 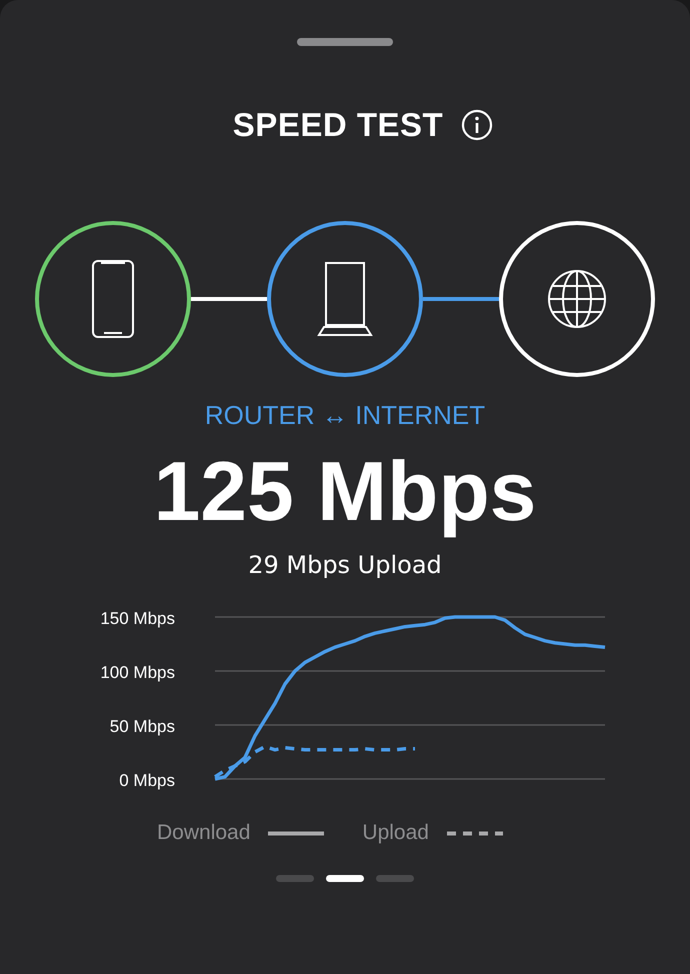 I want to click on dashed-legend-line, so click(x=474, y=833).